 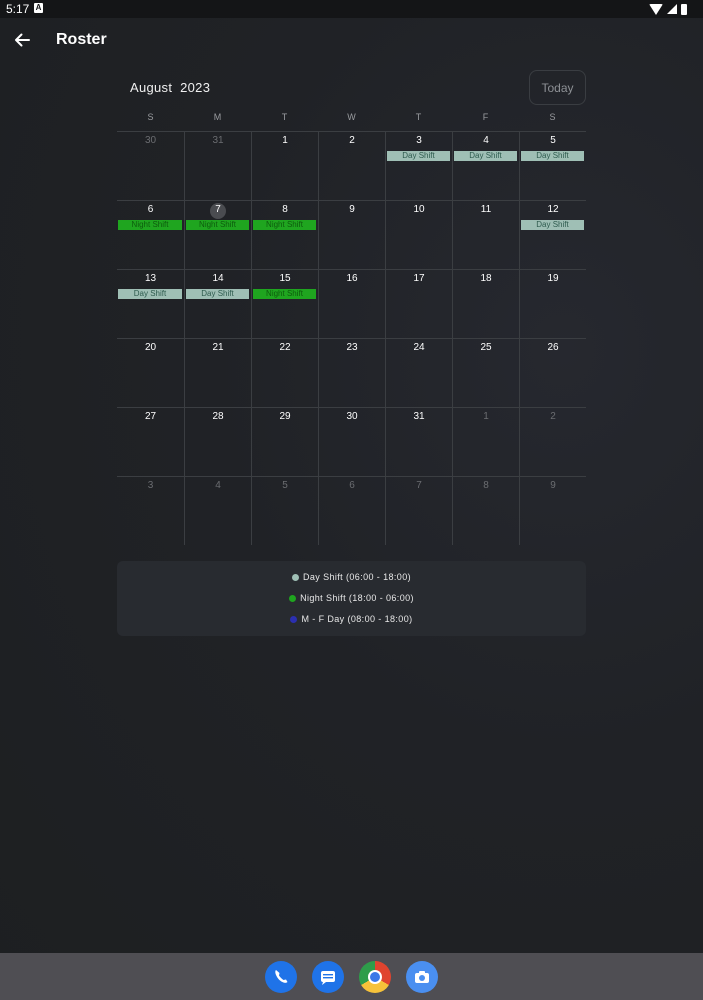 I want to click on weekday-label: M, so click(x=217, y=117).